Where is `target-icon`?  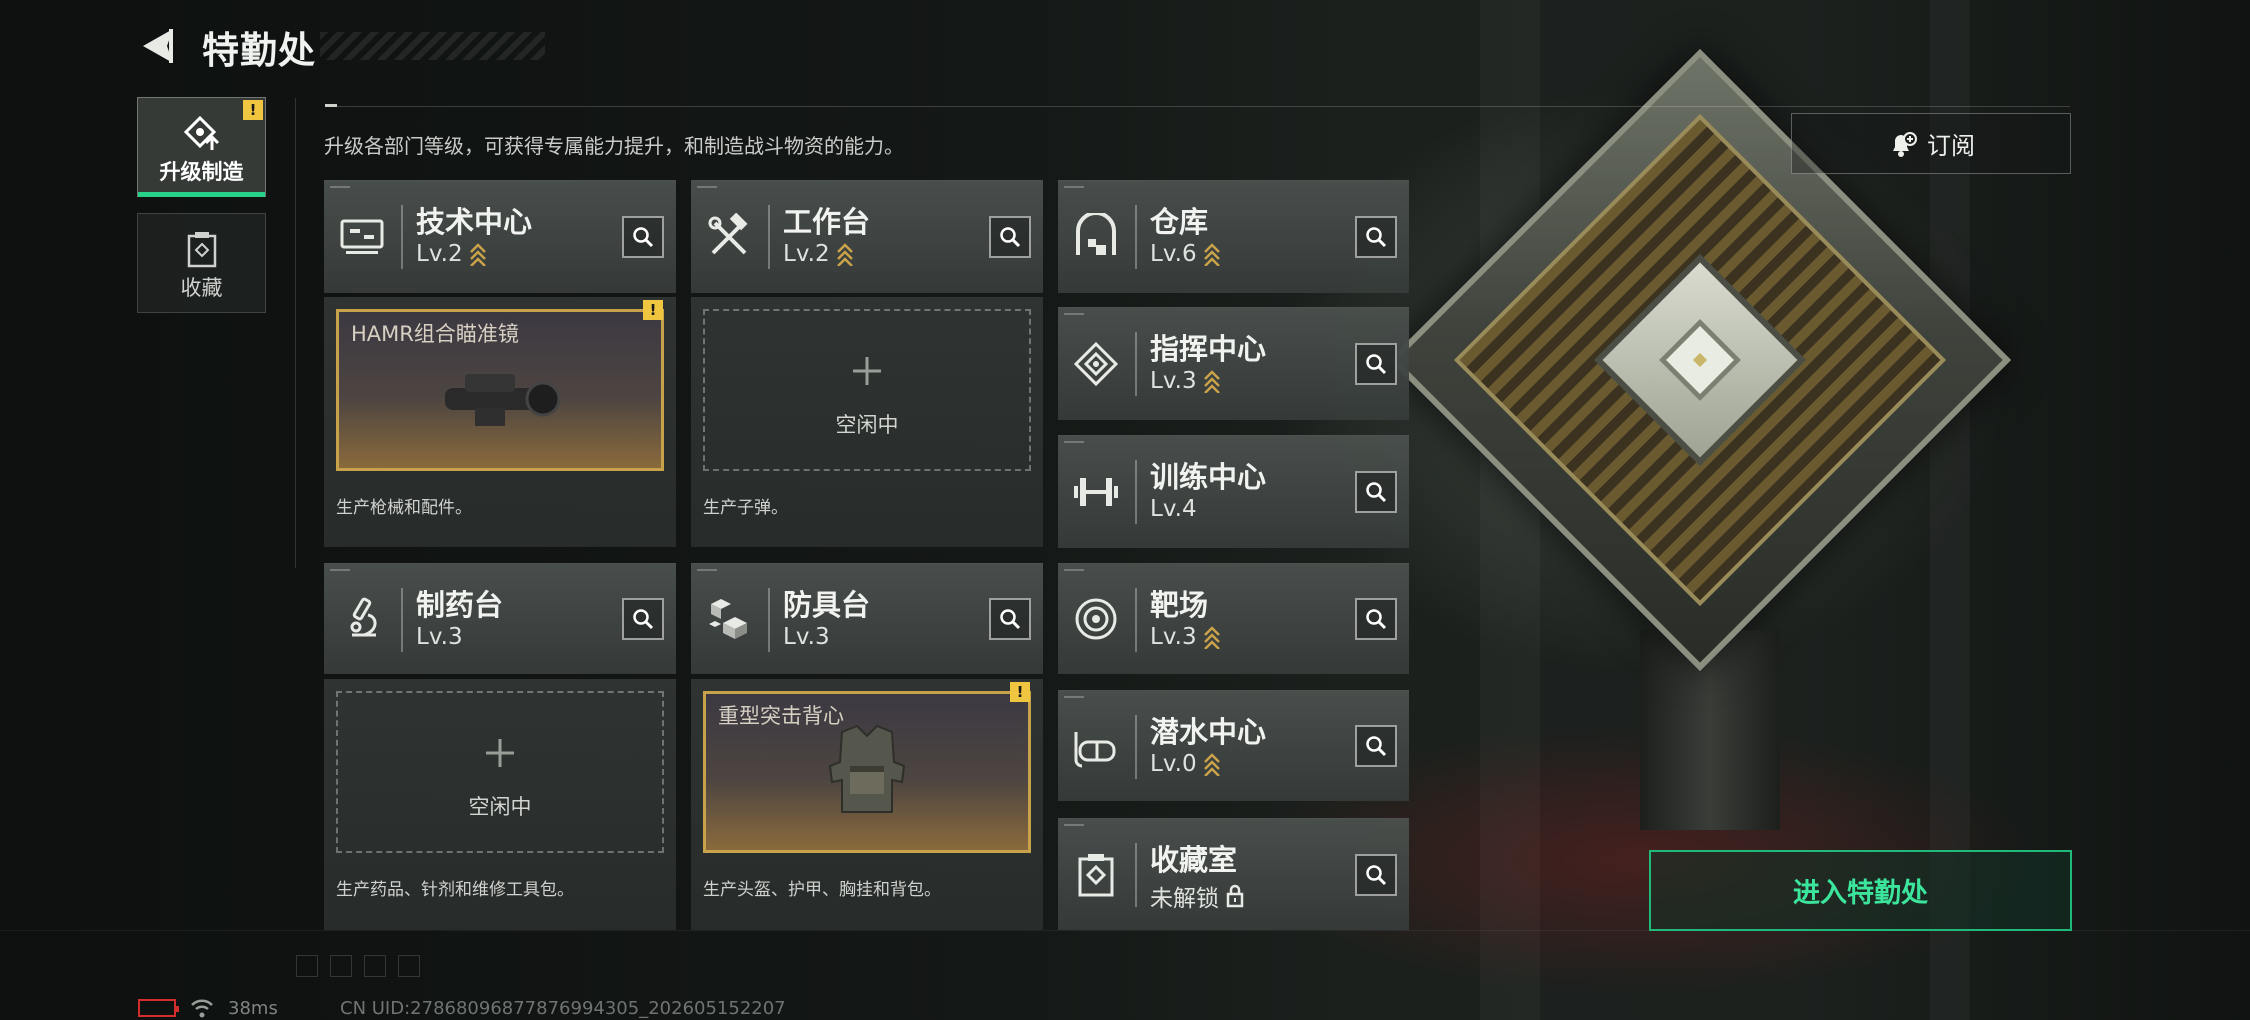
target-icon is located at coordinates (1096, 619).